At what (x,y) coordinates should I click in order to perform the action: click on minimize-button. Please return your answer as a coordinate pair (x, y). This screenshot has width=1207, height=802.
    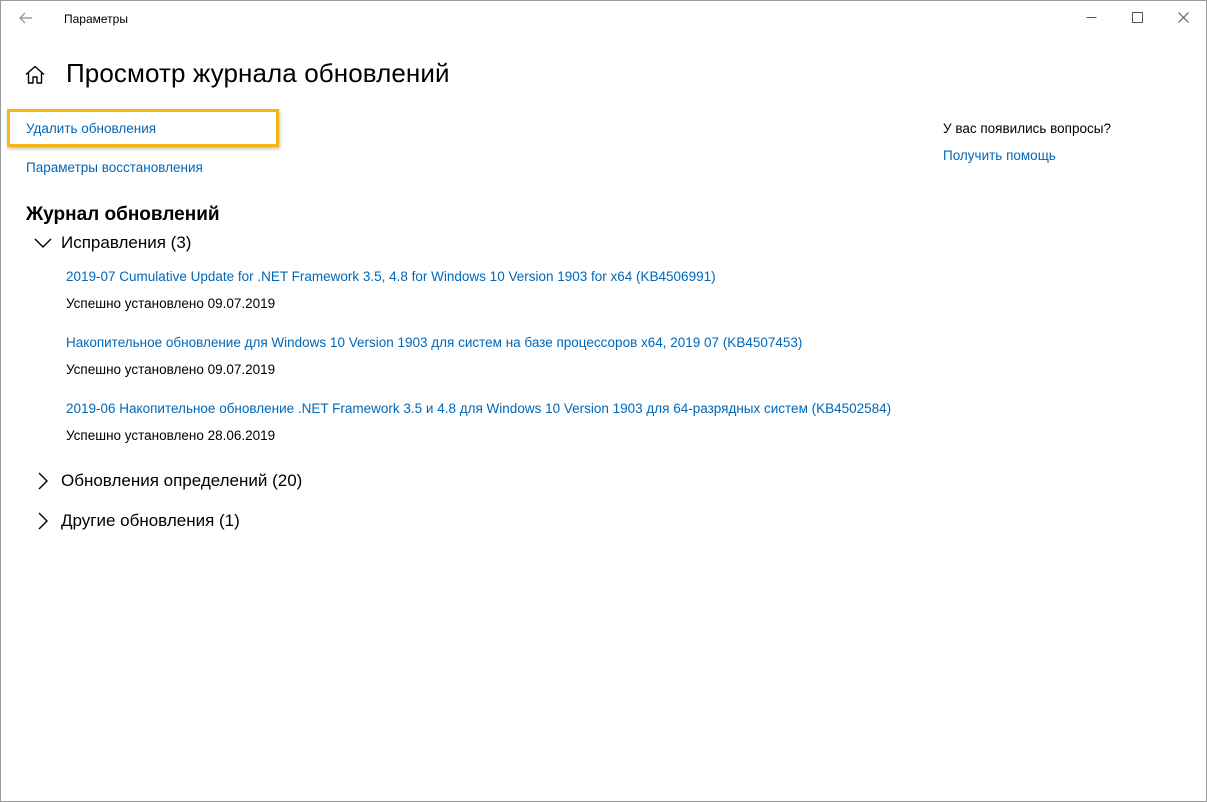
    Looking at the image, I should click on (1091, 17).